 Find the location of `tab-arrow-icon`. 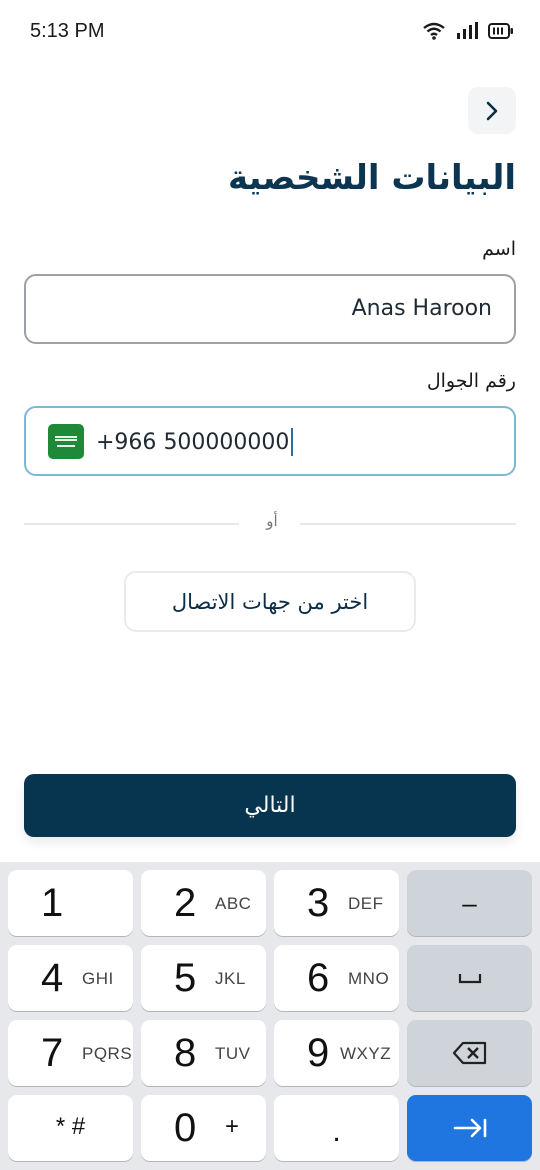

tab-arrow-icon is located at coordinates (469, 1128).